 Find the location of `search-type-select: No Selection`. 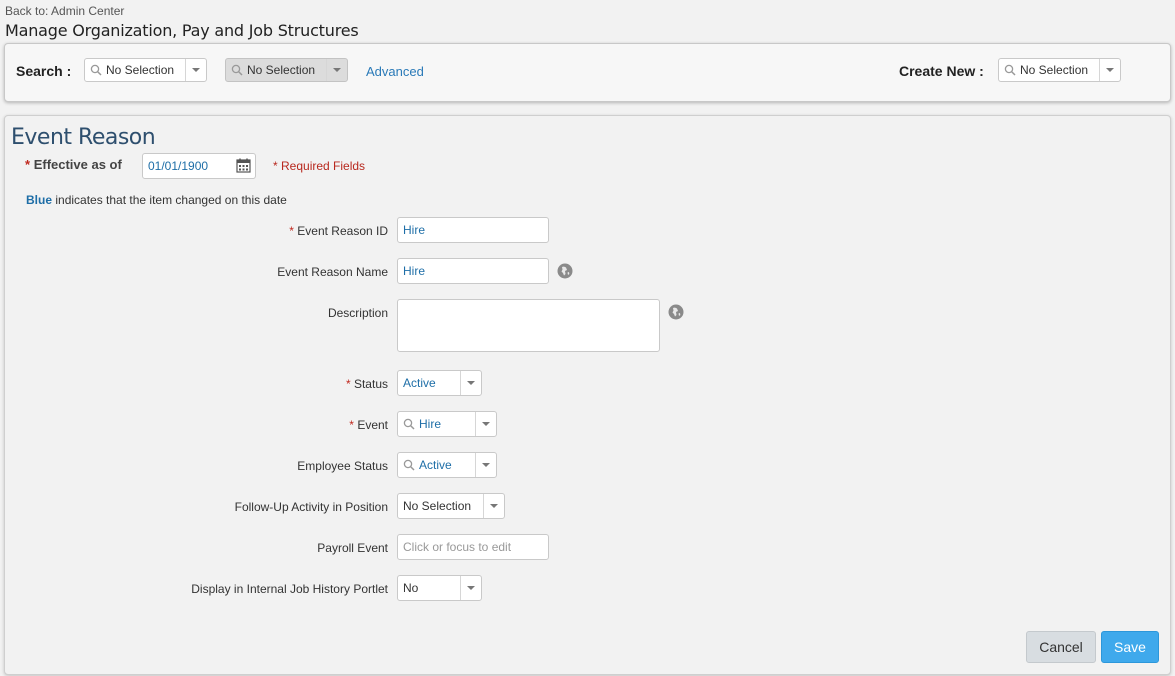

search-type-select: No Selection is located at coordinates (145, 70).